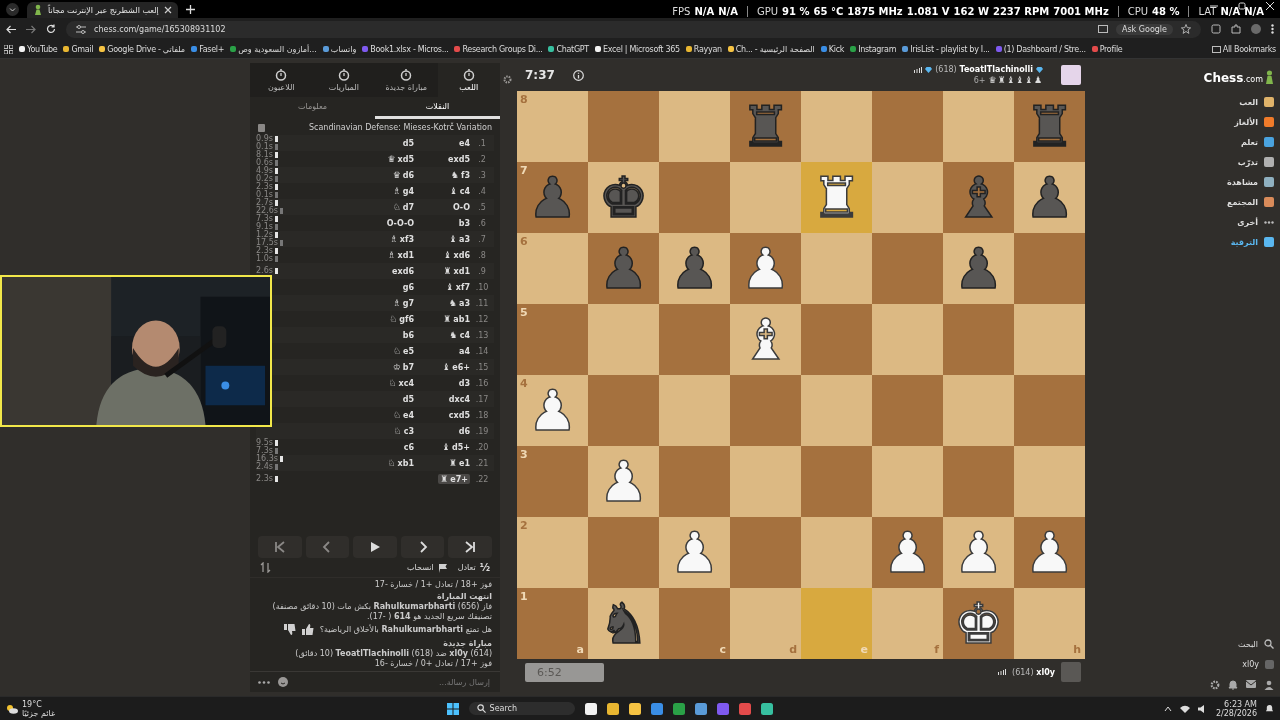  I want to click on bell-icon, so click(1233, 685).